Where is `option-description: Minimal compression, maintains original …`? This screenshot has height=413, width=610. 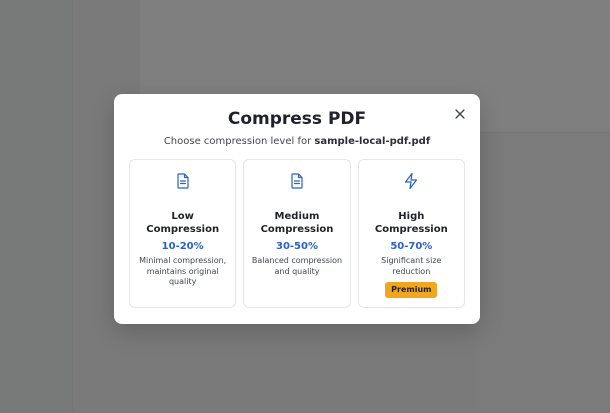
option-description: Minimal compression, maintains original … is located at coordinates (183, 271).